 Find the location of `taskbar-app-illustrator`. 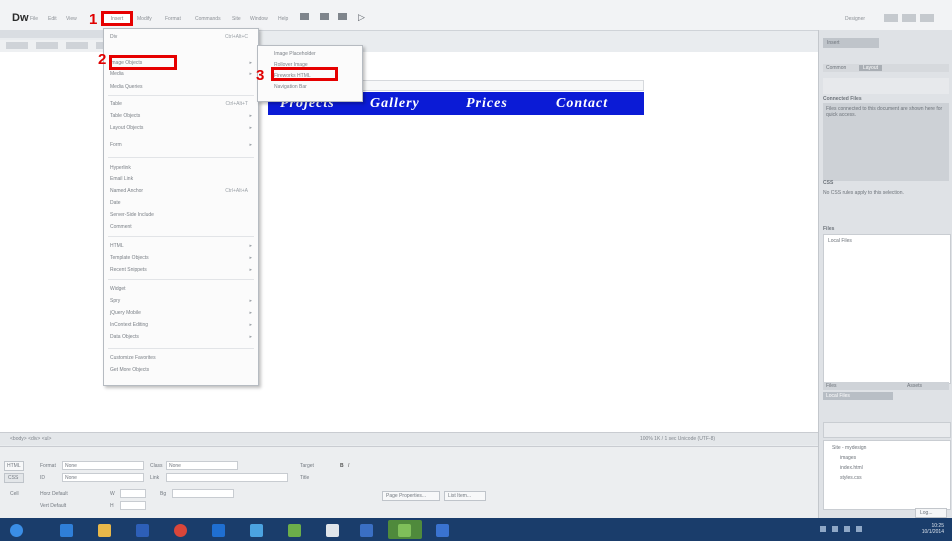

taskbar-app-illustrator is located at coordinates (257, 529).